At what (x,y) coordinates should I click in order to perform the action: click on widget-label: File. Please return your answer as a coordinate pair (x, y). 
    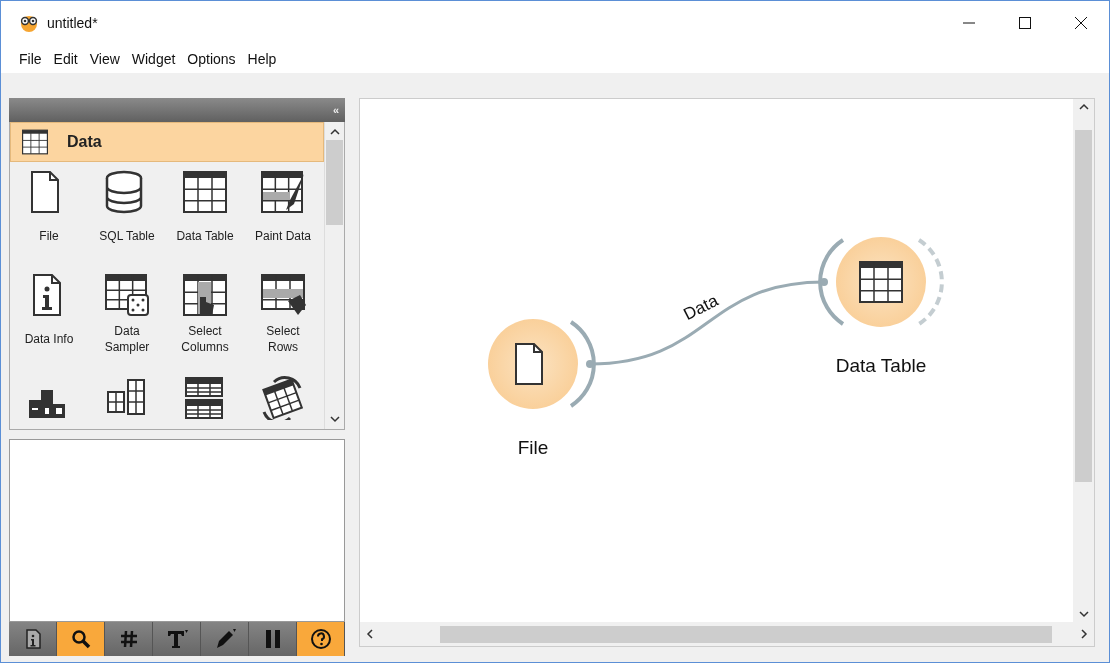
    Looking at the image, I should click on (49, 236).